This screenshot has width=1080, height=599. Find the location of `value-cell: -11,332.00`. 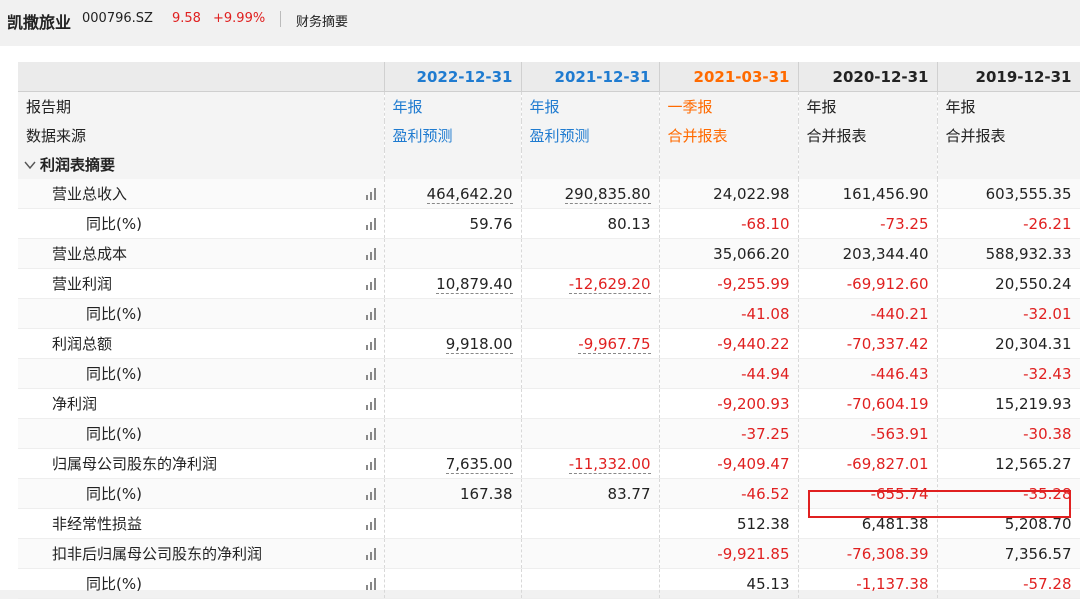

value-cell: -11,332.00 is located at coordinates (590, 463).